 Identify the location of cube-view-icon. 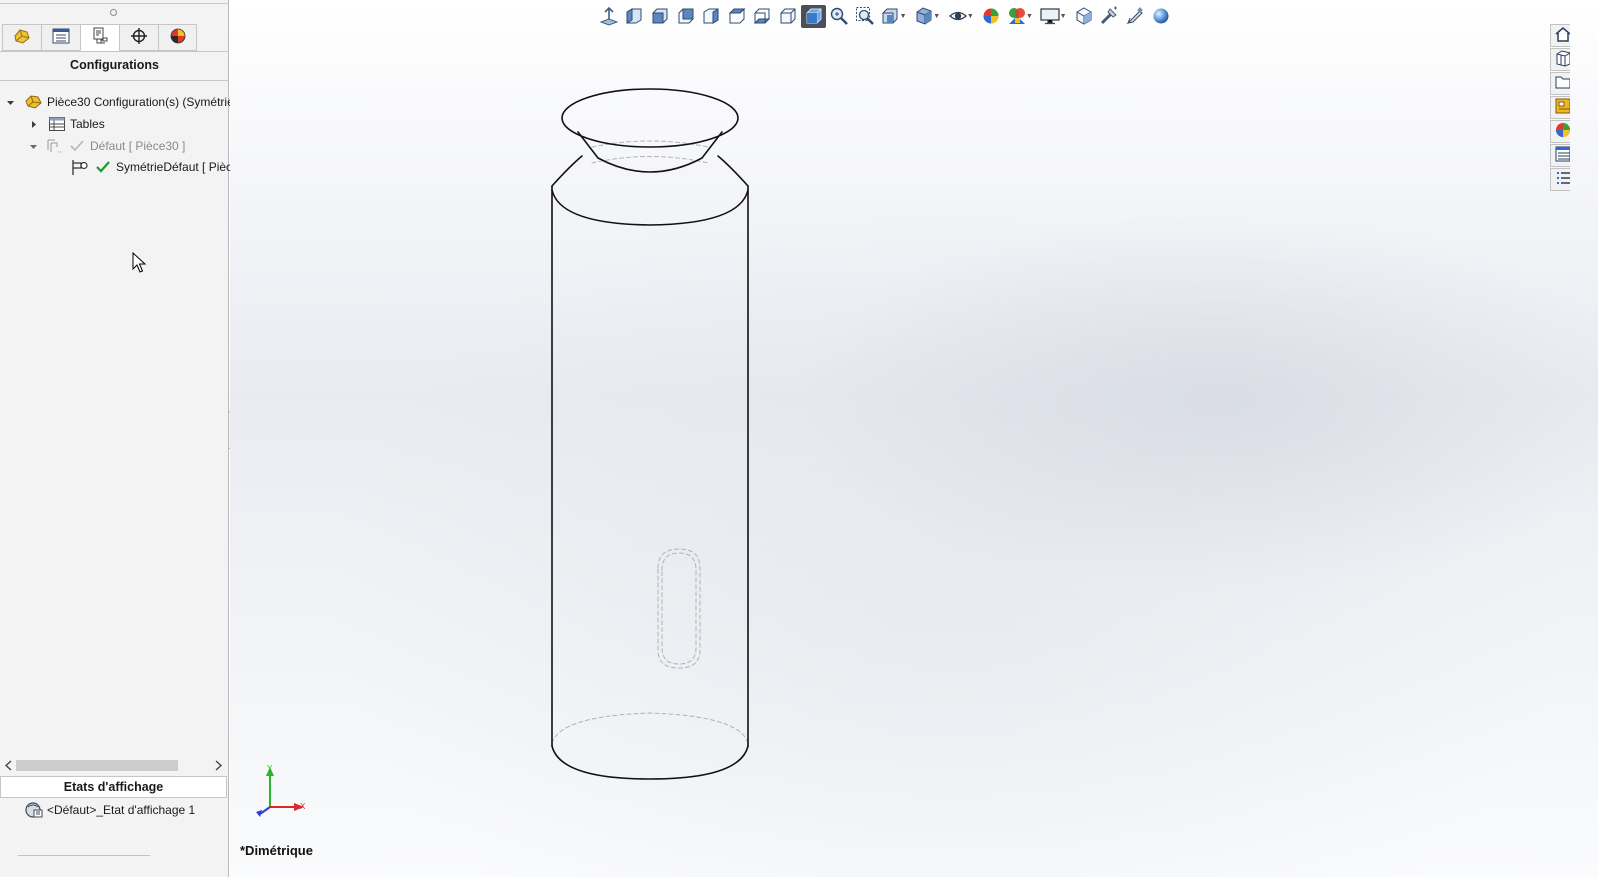
(1084, 16).